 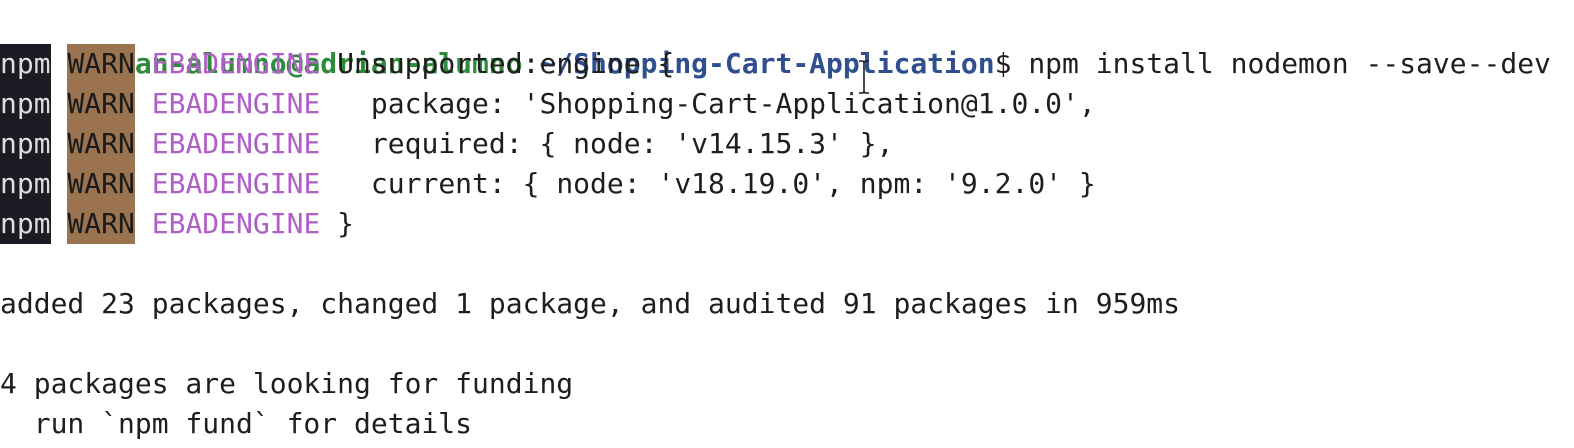 What do you see at coordinates (337, 223) in the screenshot?
I see `warn-text: }` at bounding box center [337, 223].